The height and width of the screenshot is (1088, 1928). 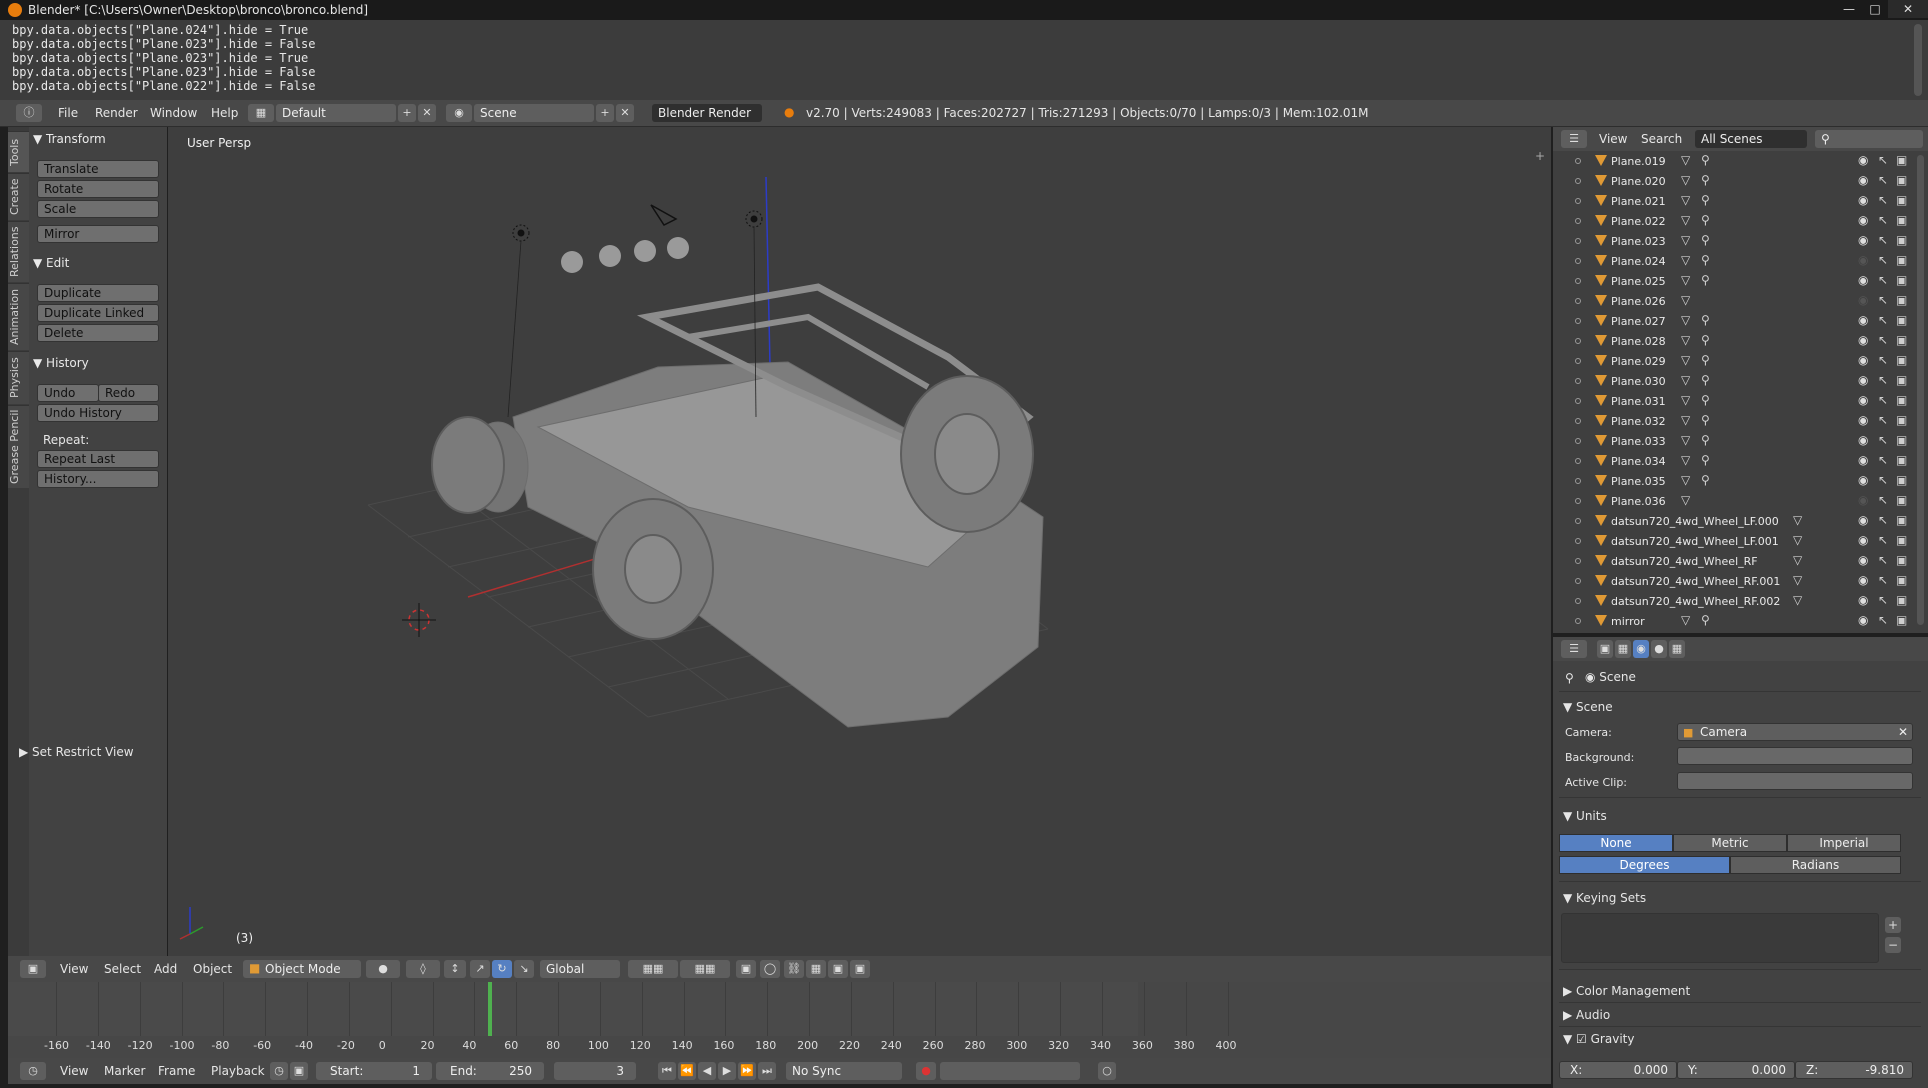 What do you see at coordinates (1638, 241) in the screenshot?
I see `outliner-item-label: Plane.023` at bounding box center [1638, 241].